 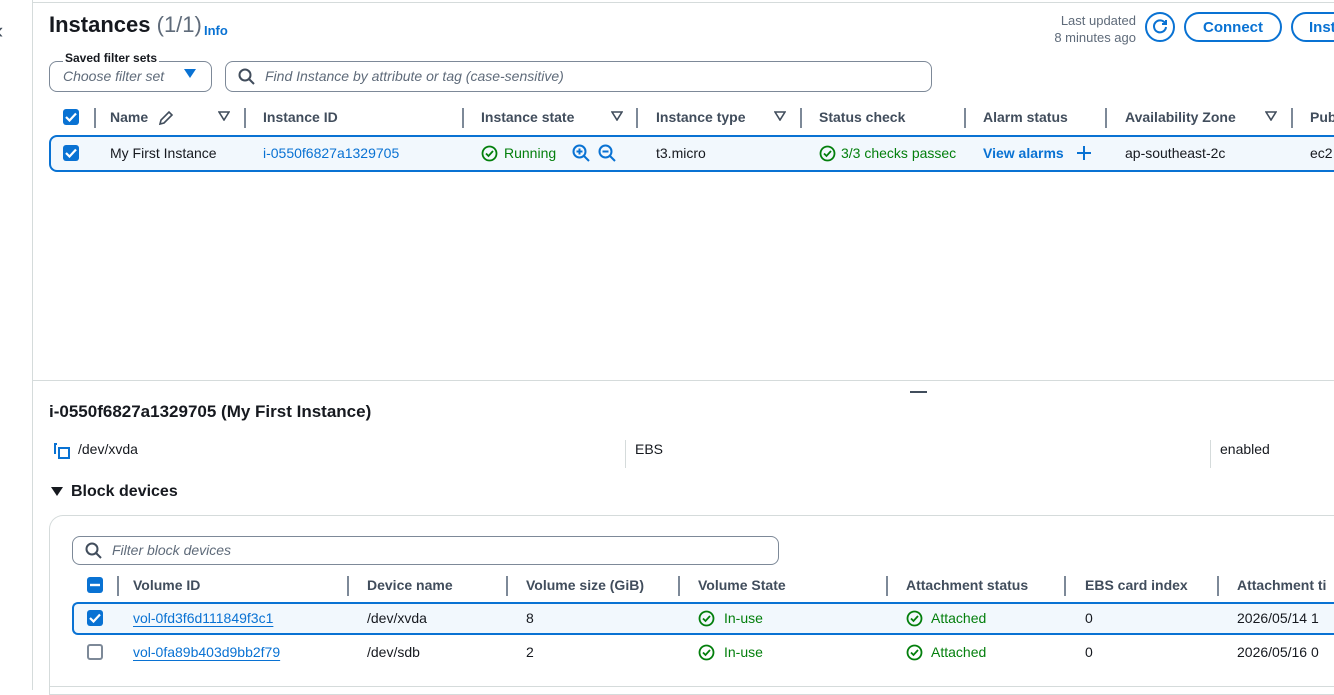 I want to click on side-navigation-rail, so click(x=16, y=345).